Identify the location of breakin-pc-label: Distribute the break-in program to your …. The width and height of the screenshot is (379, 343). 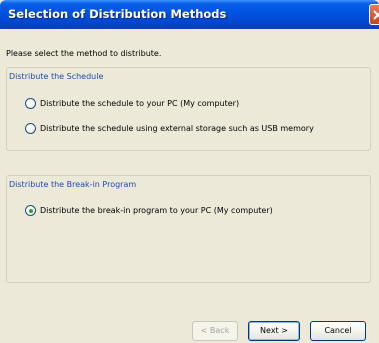
(156, 210).